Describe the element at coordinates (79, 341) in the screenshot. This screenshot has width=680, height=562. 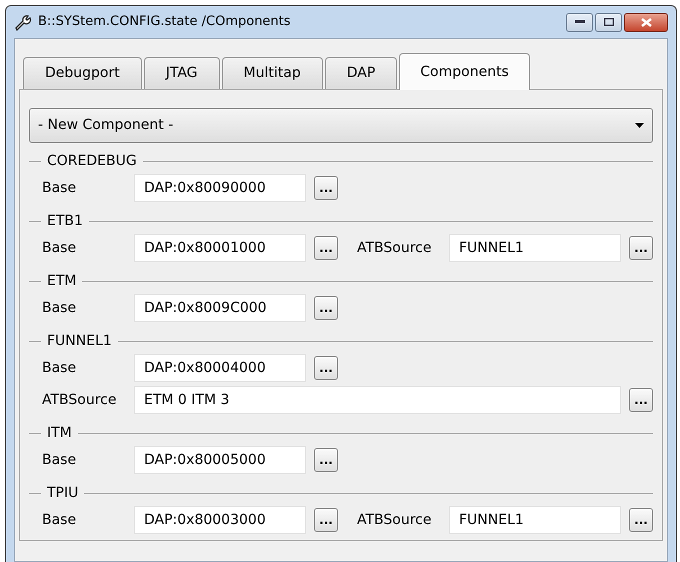
I see `group-title: FUNNEL1` at that location.